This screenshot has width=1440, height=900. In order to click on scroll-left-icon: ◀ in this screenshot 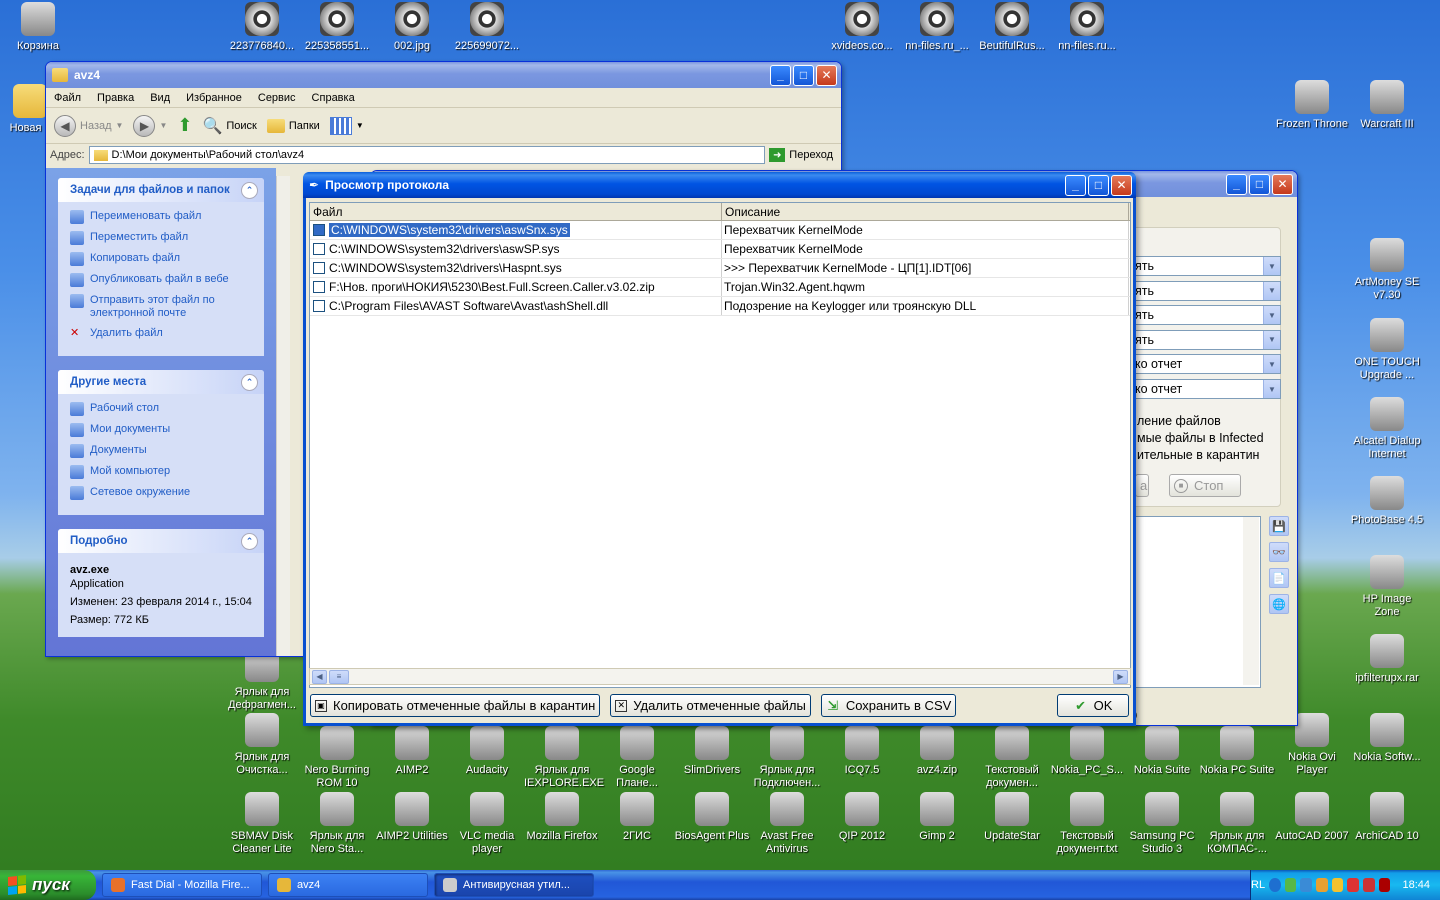, I will do `click(319, 676)`.